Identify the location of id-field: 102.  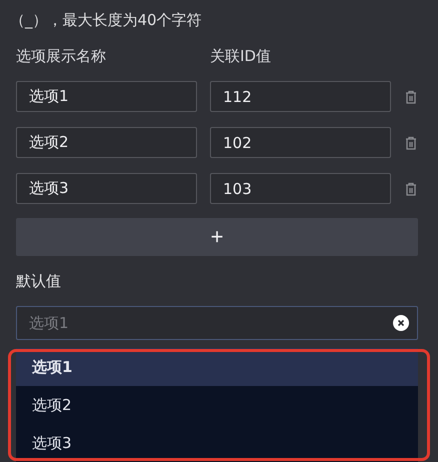
(300, 142).